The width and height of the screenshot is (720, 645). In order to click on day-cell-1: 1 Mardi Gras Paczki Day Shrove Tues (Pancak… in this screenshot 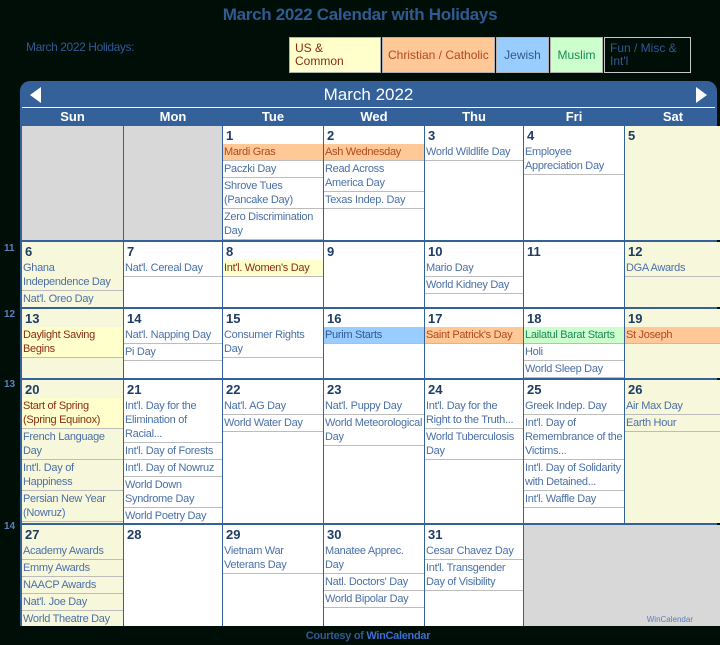, I will do `click(273, 183)`.